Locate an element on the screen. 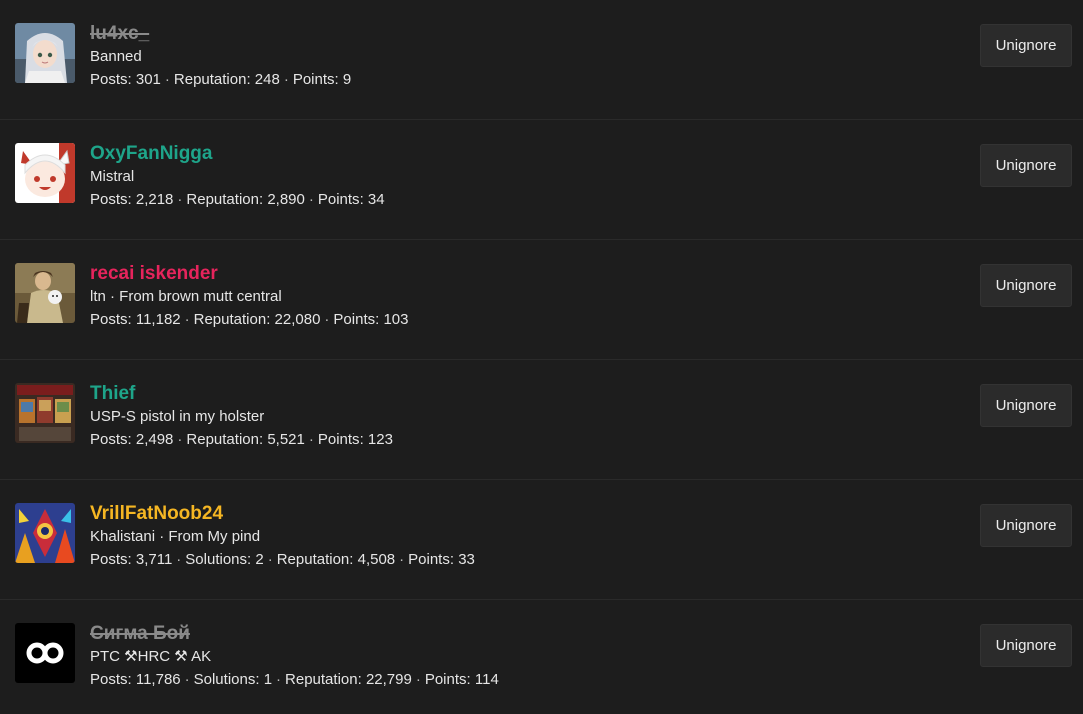 The image size is (1083, 714). username-link: lu4xc_ is located at coordinates (220, 34).